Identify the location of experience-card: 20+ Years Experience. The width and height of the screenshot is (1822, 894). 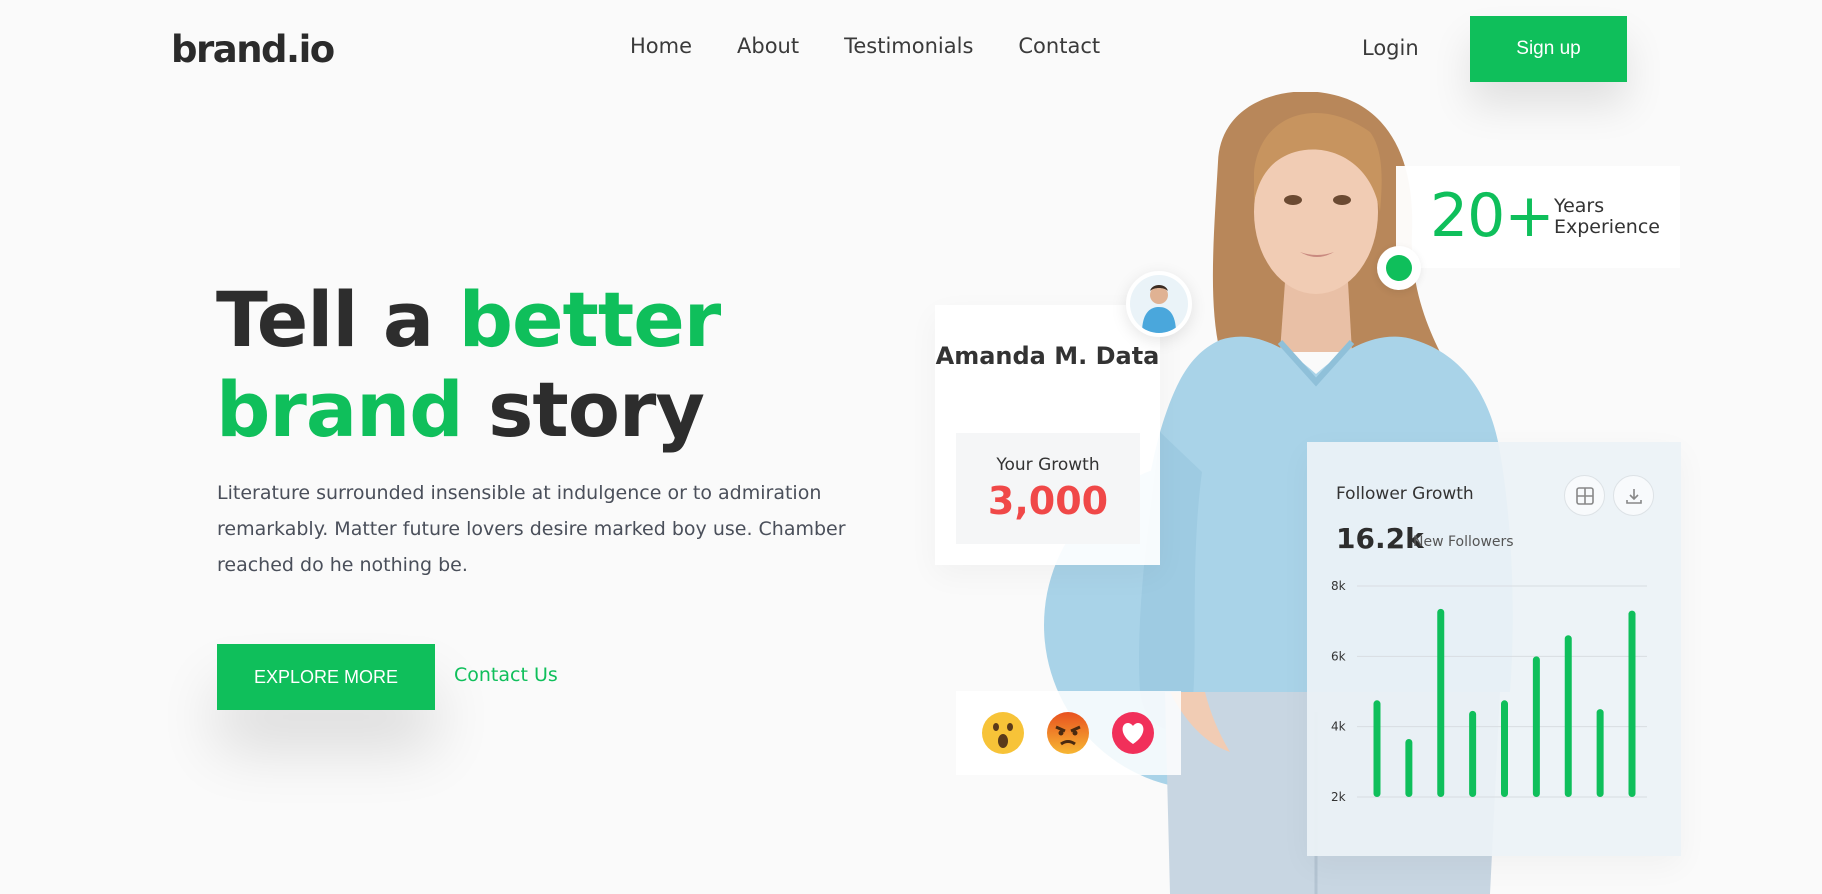
(1538, 217).